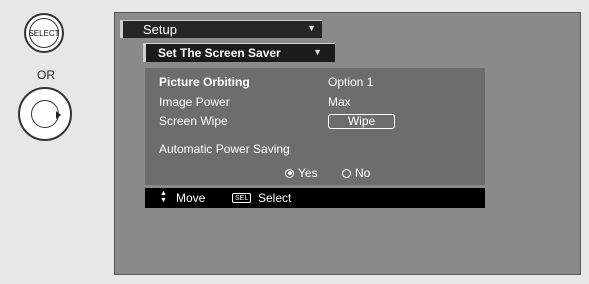  Describe the element at coordinates (350, 82) in the screenshot. I see `picture-orbiting-value: Option 1` at that location.